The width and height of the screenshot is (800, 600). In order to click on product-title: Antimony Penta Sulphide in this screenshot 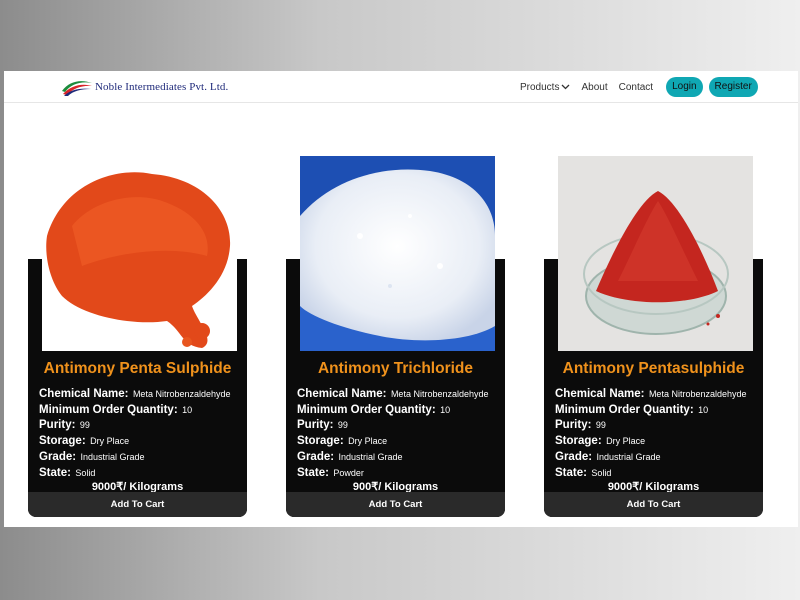, I will do `click(137, 369)`.